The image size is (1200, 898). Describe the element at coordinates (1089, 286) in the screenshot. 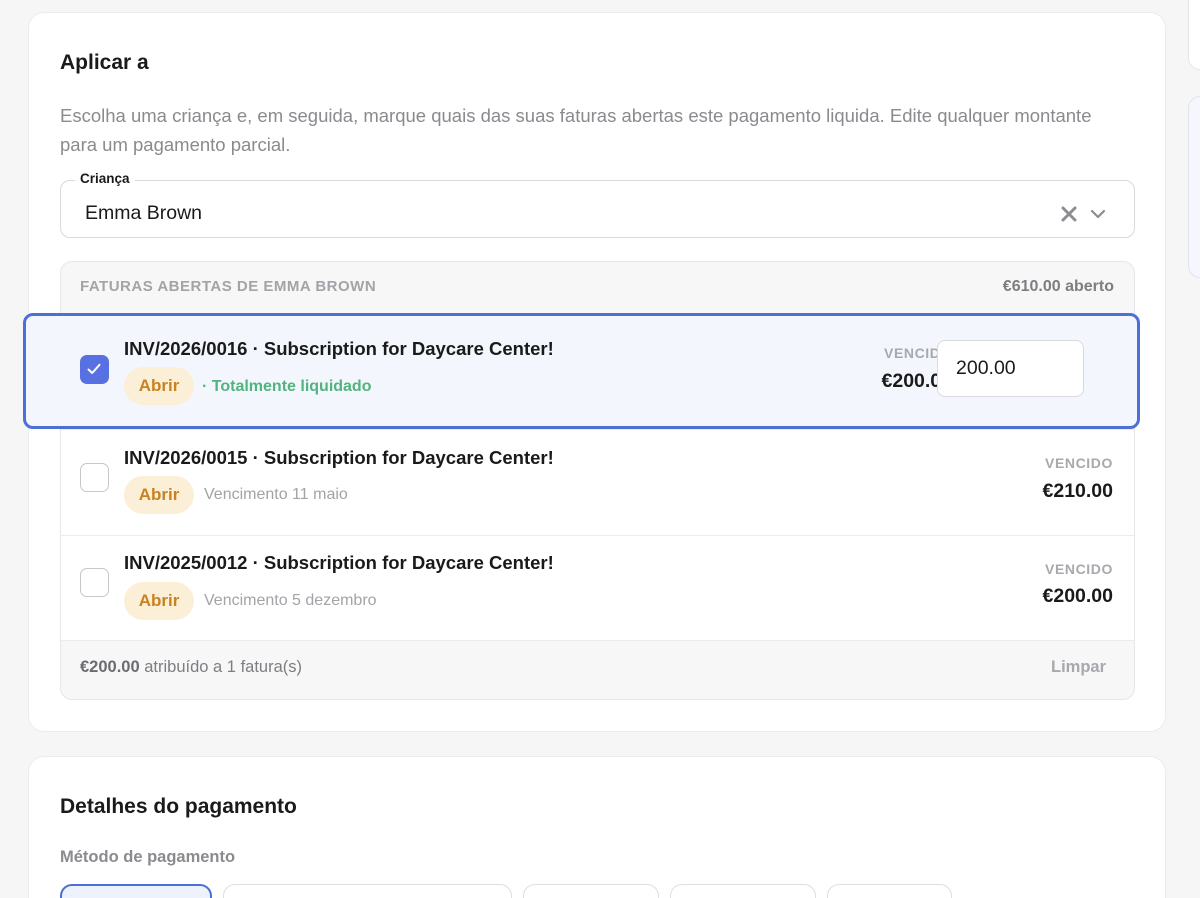

I see `open-total-suffix: aberto` at that location.